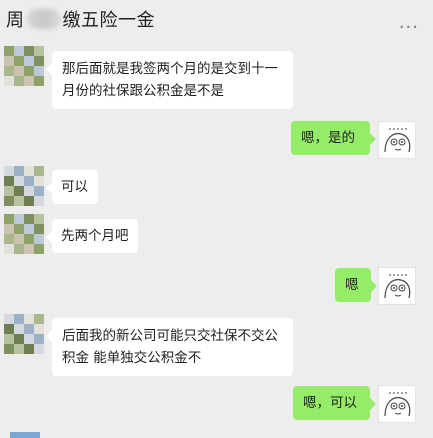 The height and width of the screenshot is (438, 433). What do you see at coordinates (15, 20) in the screenshot?
I see `chat-title-prefix: 周` at bounding box center [15, 20].